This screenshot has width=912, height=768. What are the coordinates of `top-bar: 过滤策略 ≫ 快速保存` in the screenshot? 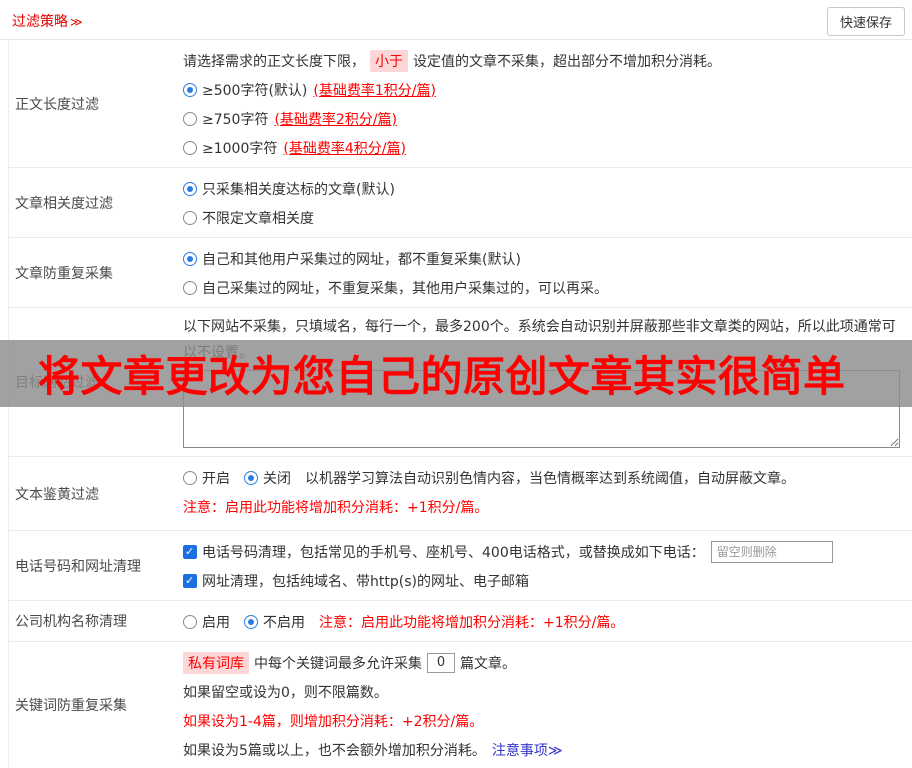 It's located at (456, 20).